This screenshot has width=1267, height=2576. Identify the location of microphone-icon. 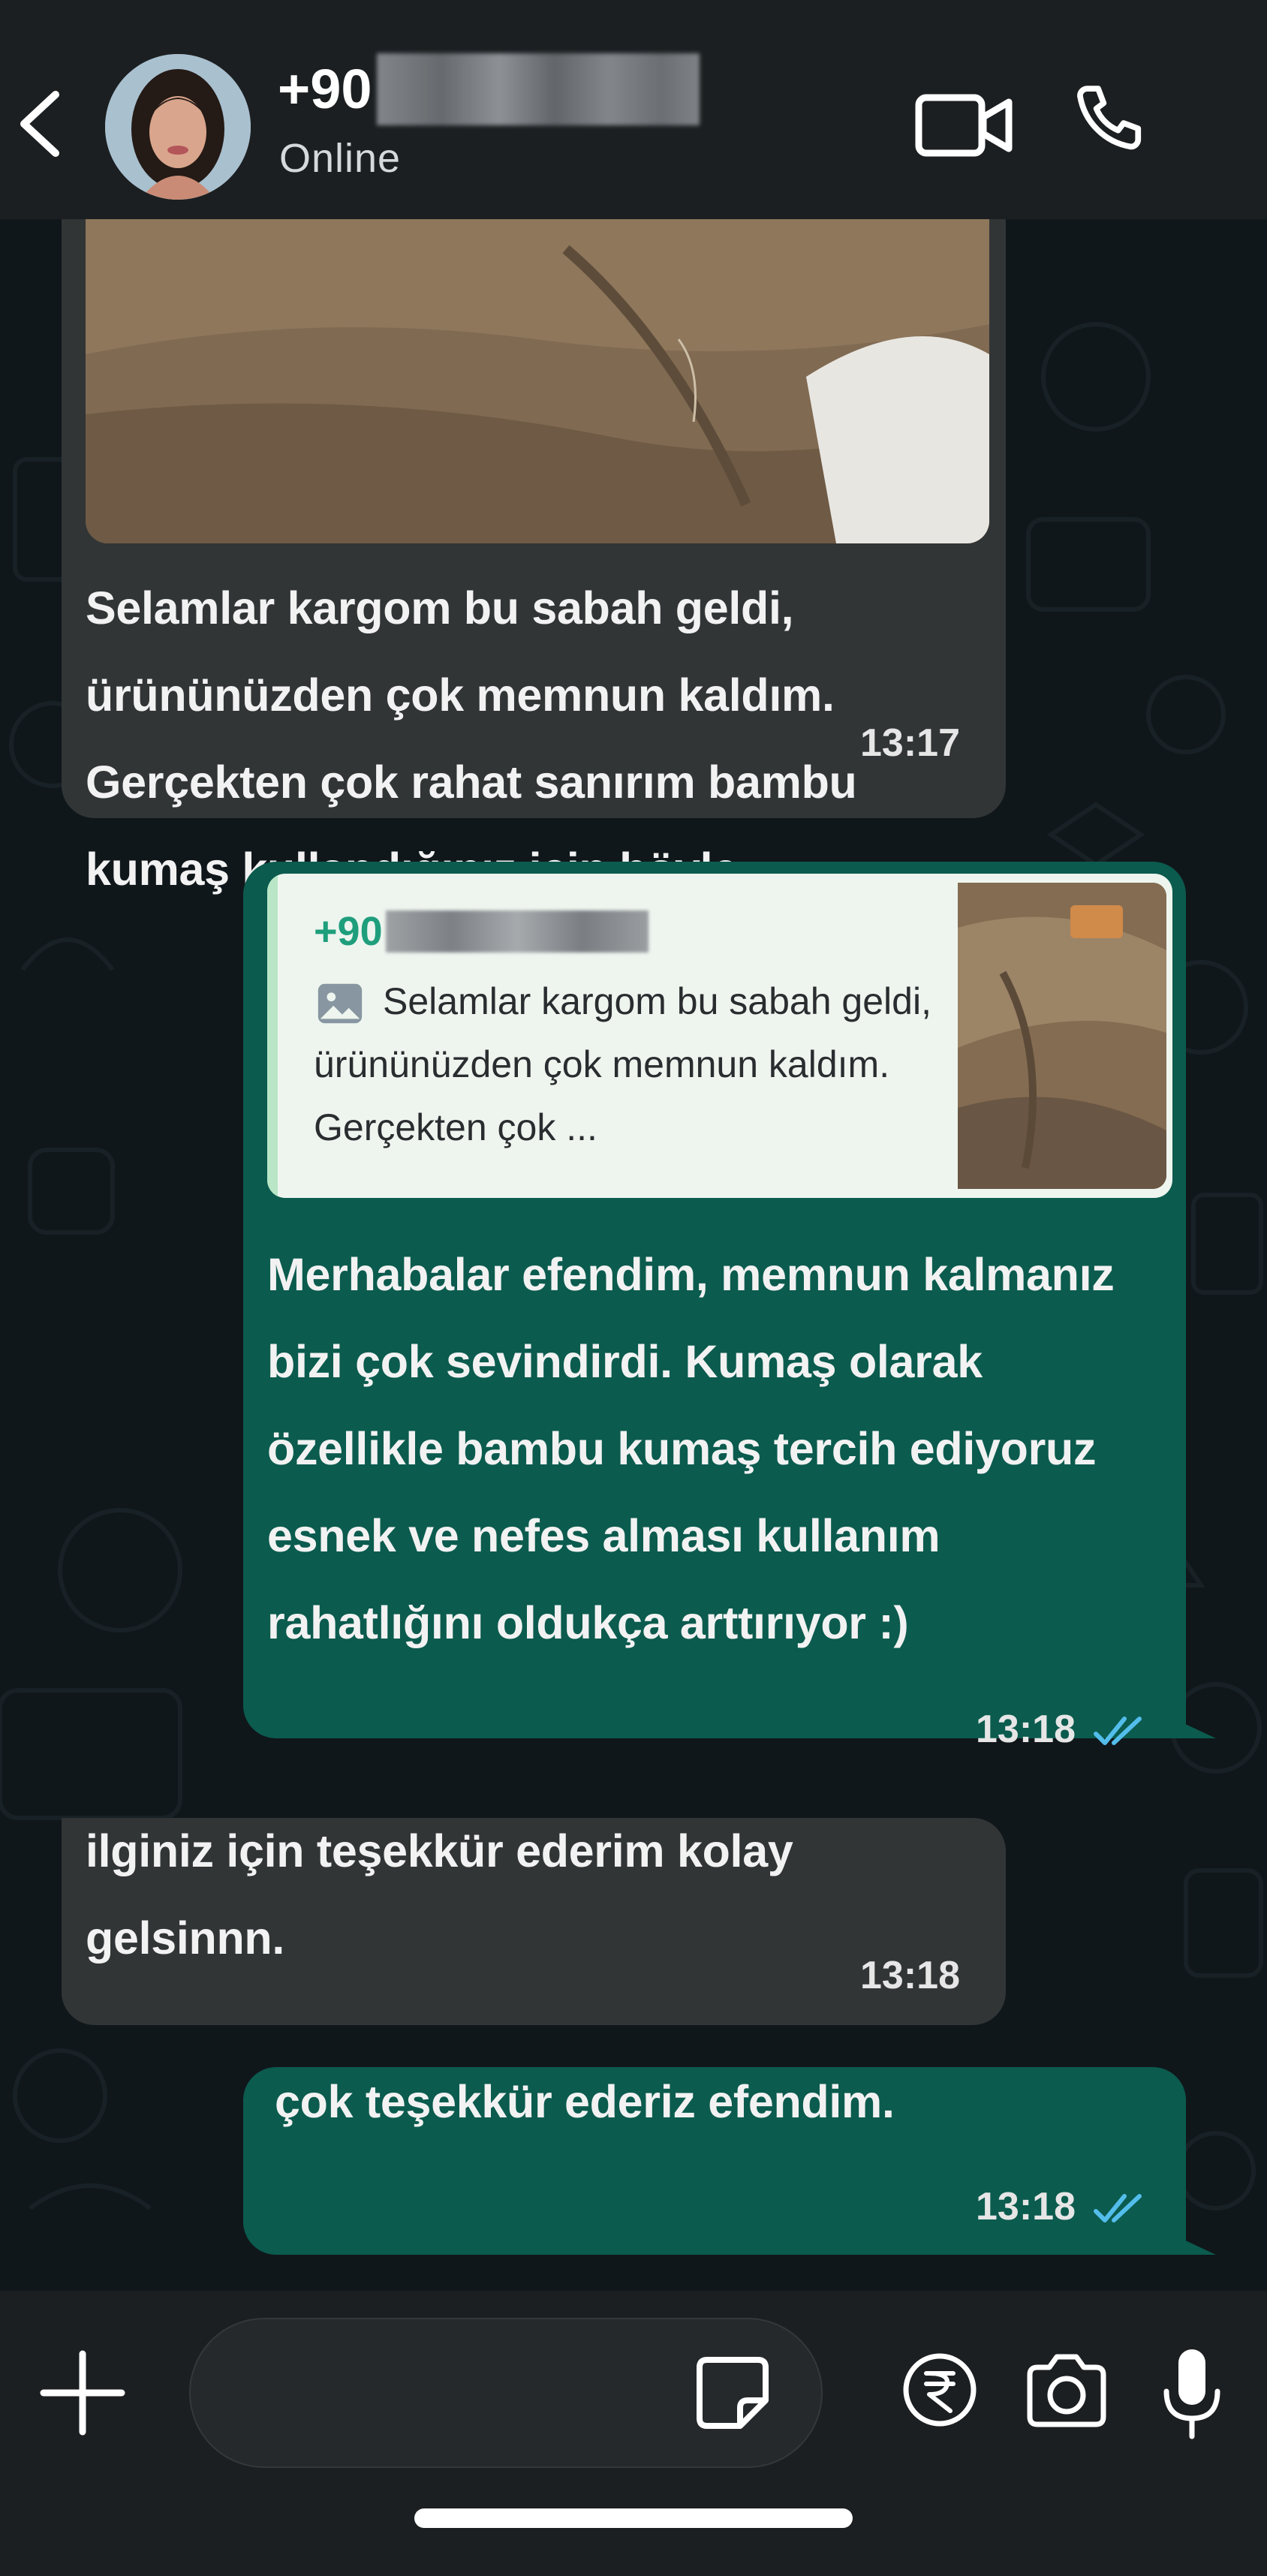
(1191, 2394).